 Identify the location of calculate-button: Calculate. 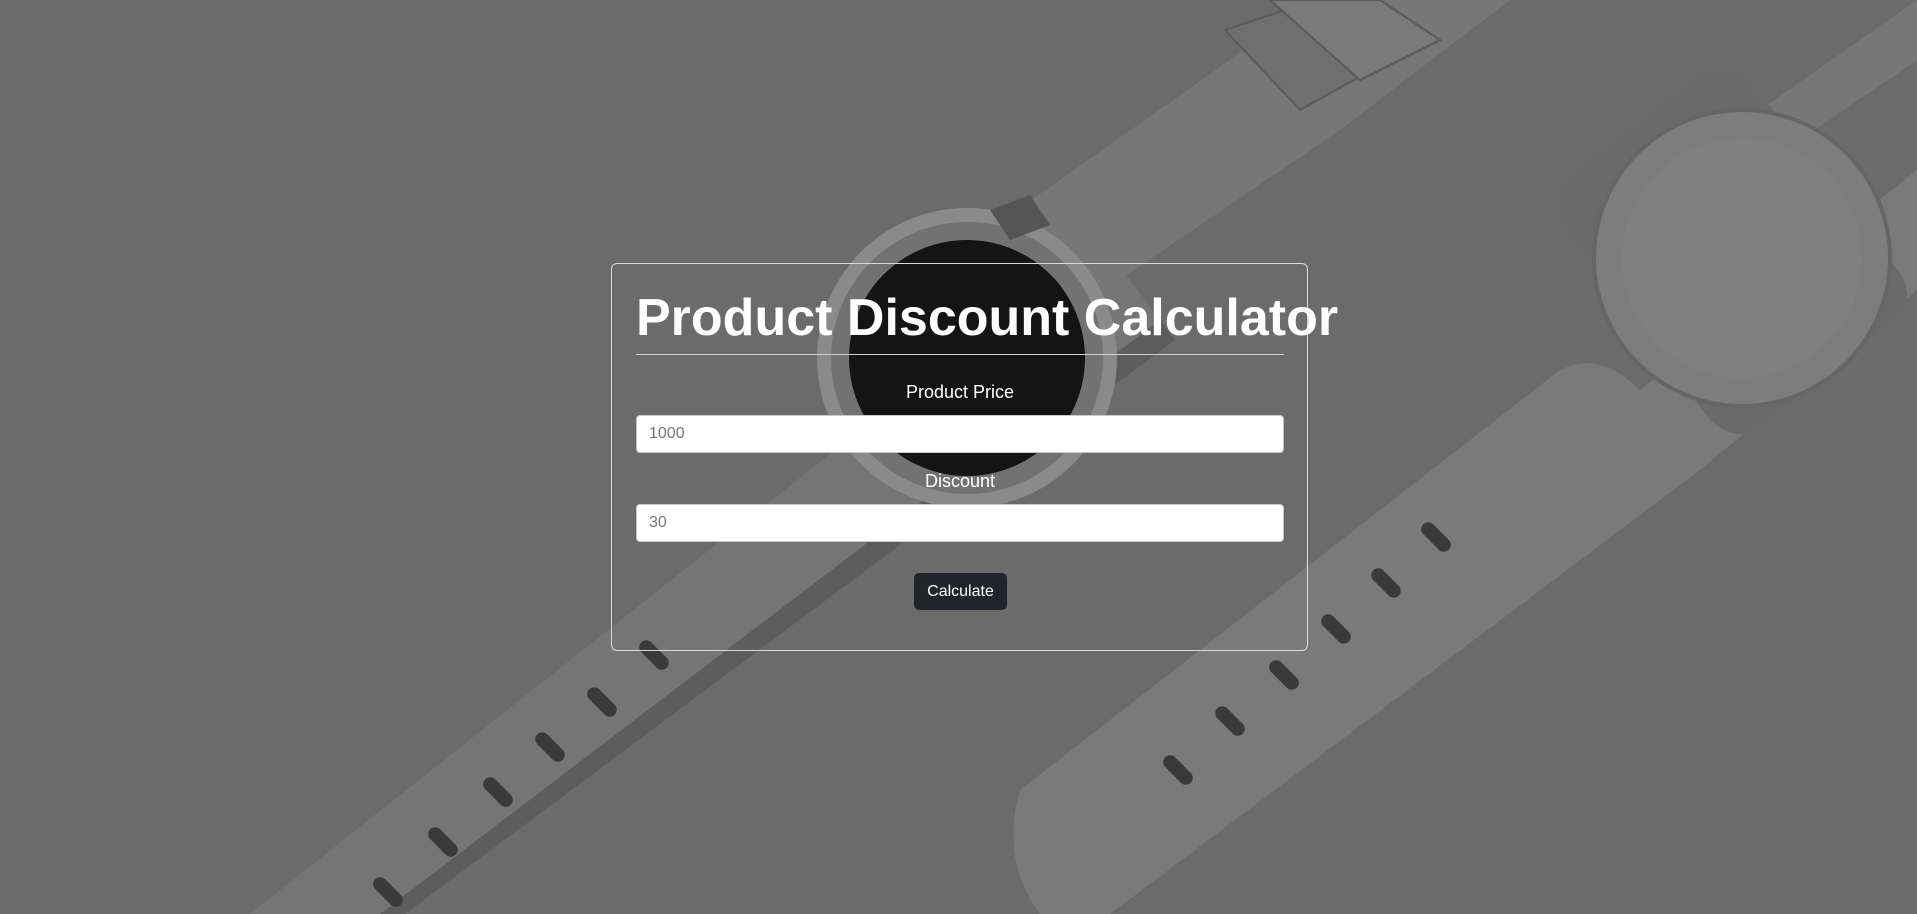
(960, 591).